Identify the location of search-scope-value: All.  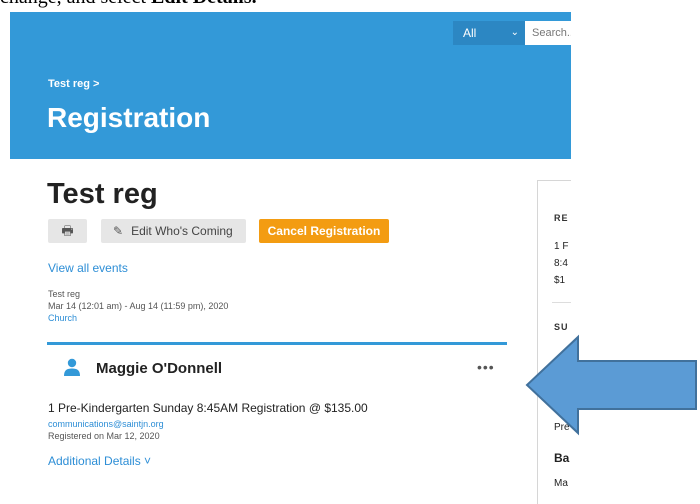
(470, 33).